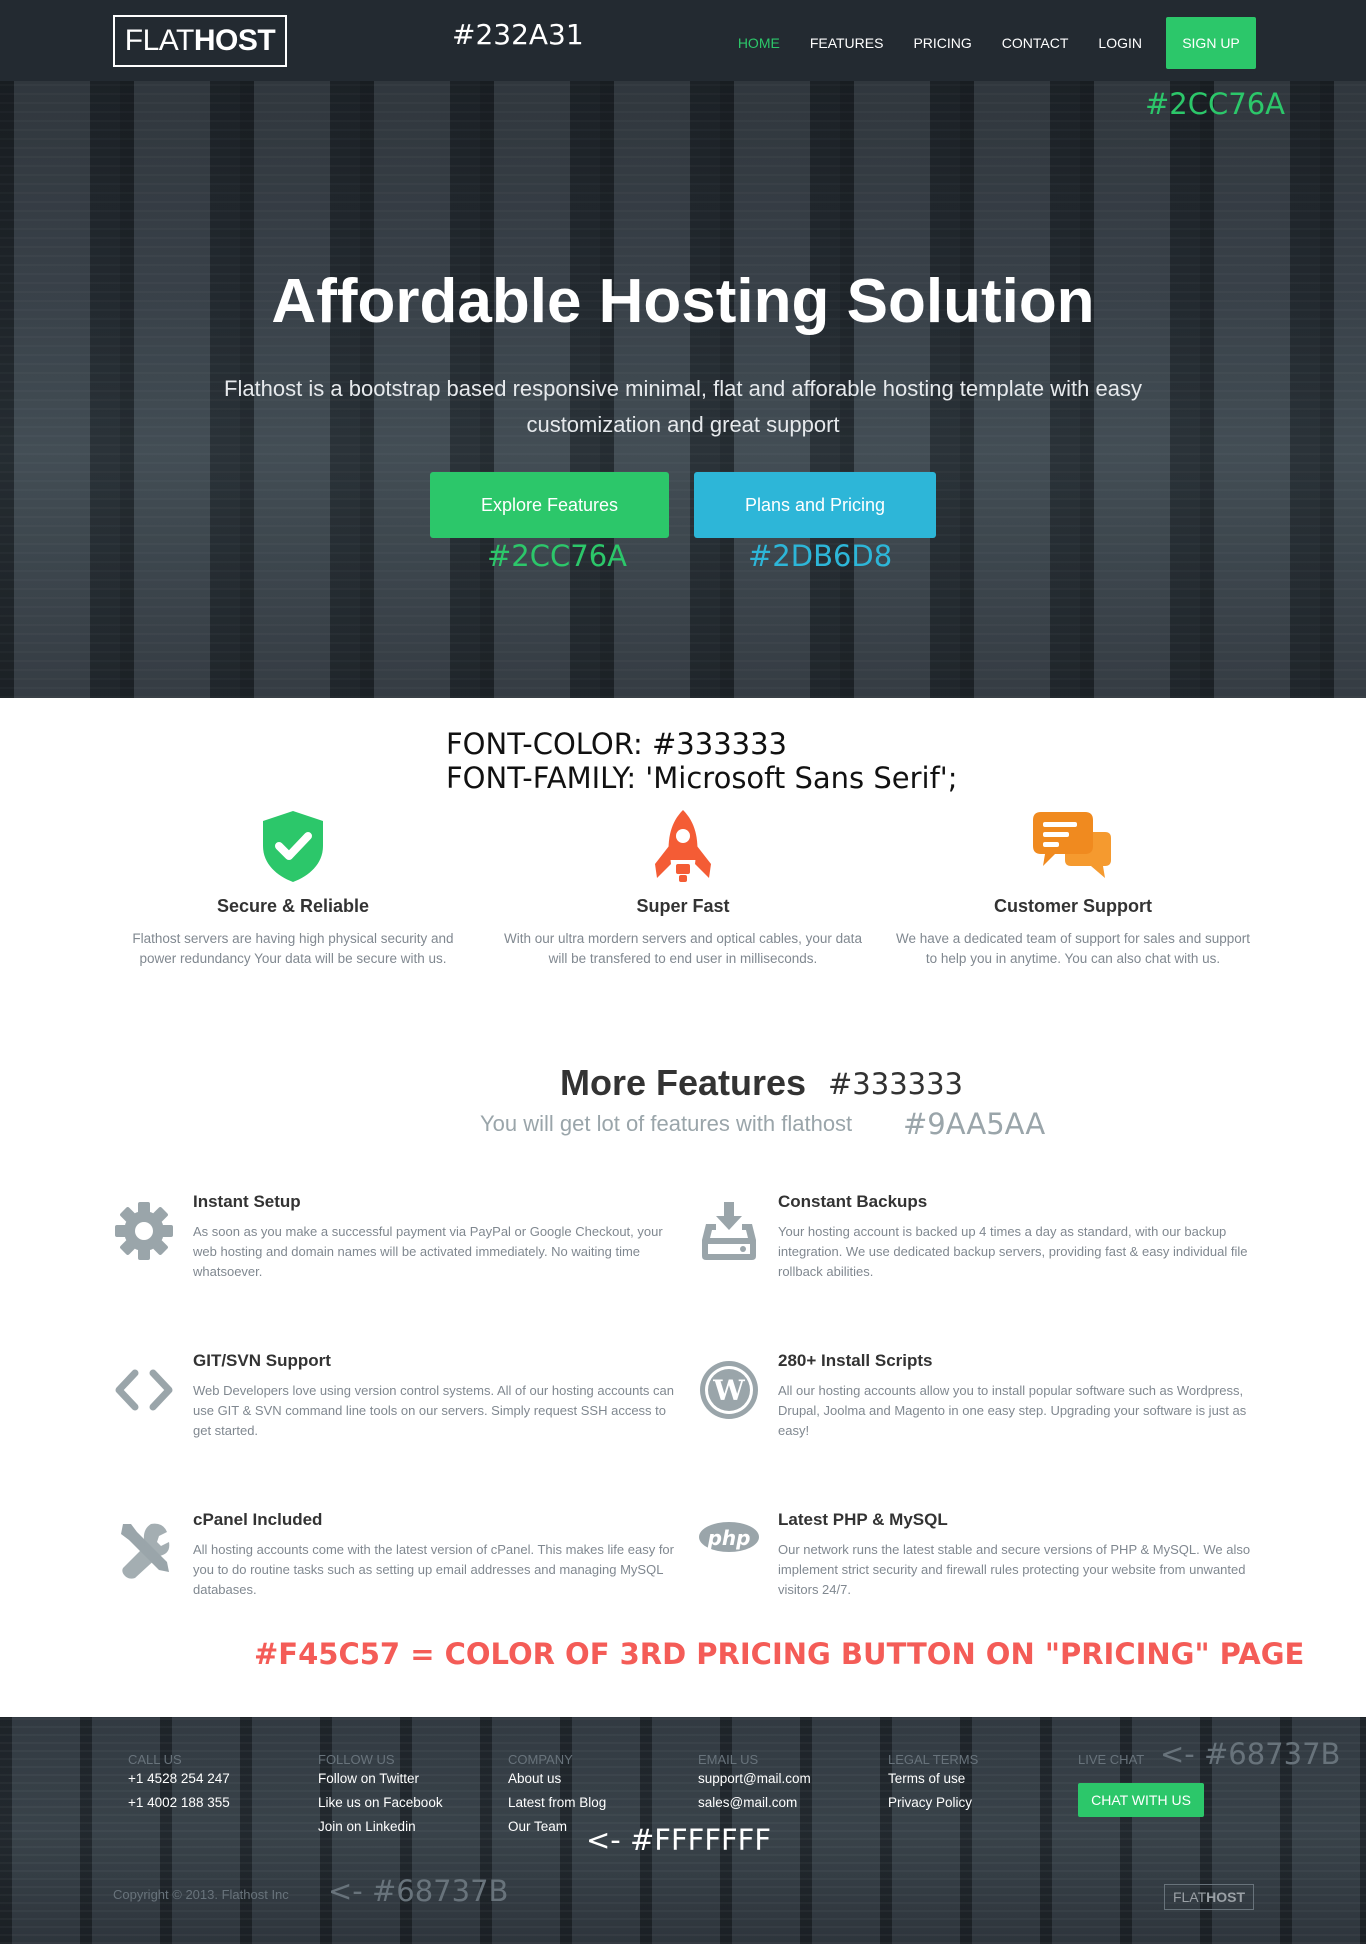 Image resolution: width=1366 pixels, height=1944 pixels. I want to click on footer-logo-bold: HOST, so click(1226, 1897).